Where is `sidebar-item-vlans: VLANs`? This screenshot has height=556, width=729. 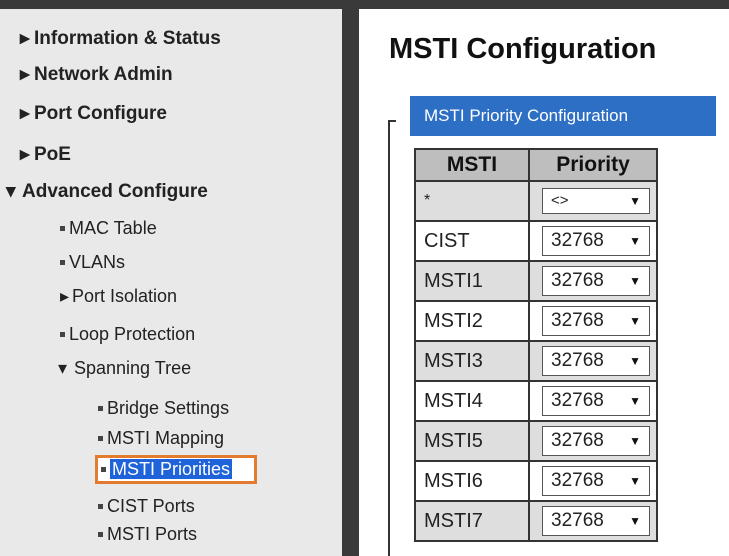
sidebar-item-vlans: VLANs is located at coordinates (92, 262).